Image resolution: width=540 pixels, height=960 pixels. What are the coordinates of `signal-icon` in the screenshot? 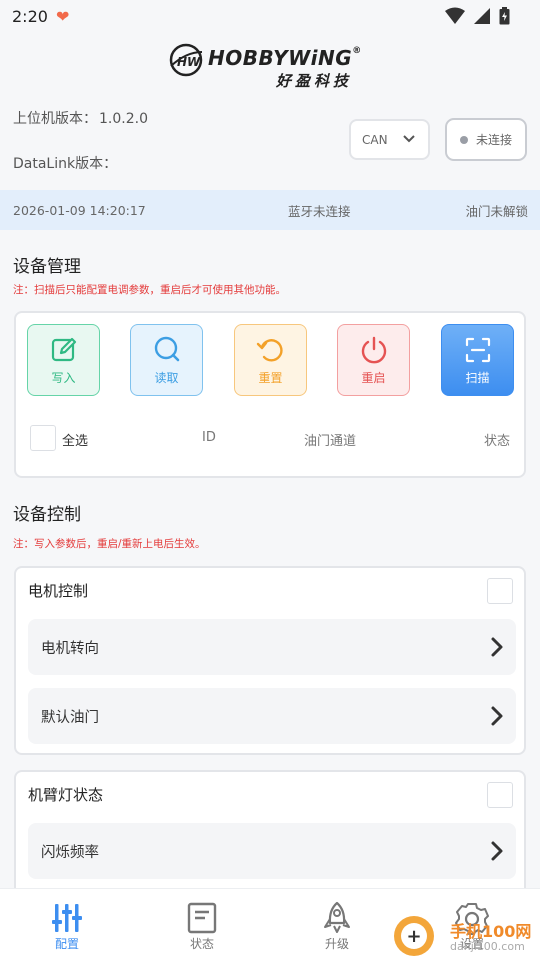 It's located at (482, 16).